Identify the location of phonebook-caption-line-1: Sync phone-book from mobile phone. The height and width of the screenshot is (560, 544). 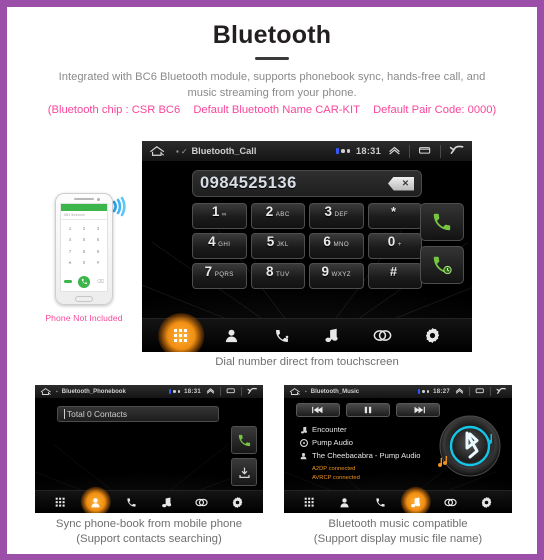
(149, 524).